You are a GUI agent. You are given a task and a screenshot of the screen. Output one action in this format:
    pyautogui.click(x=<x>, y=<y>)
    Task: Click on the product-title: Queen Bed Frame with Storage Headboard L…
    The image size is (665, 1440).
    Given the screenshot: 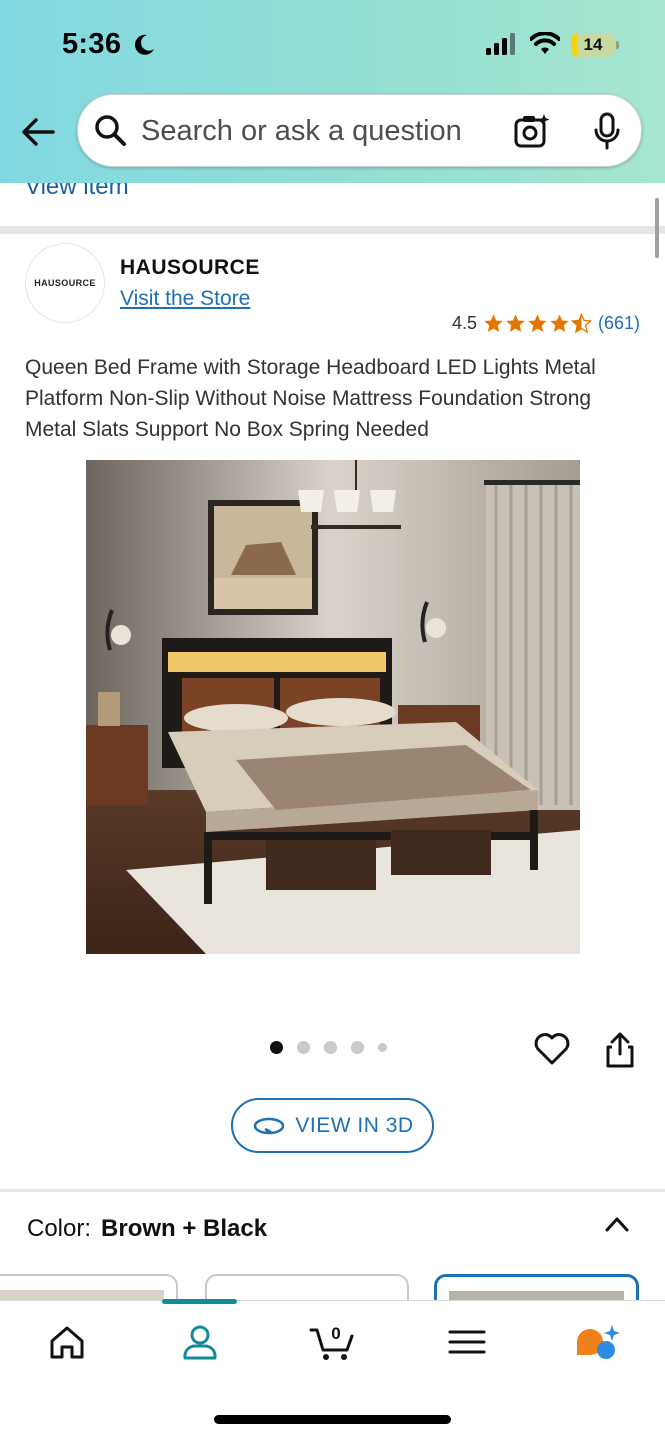 What is the action you would take?
    pyautogui.click(x=310, y=398)
    